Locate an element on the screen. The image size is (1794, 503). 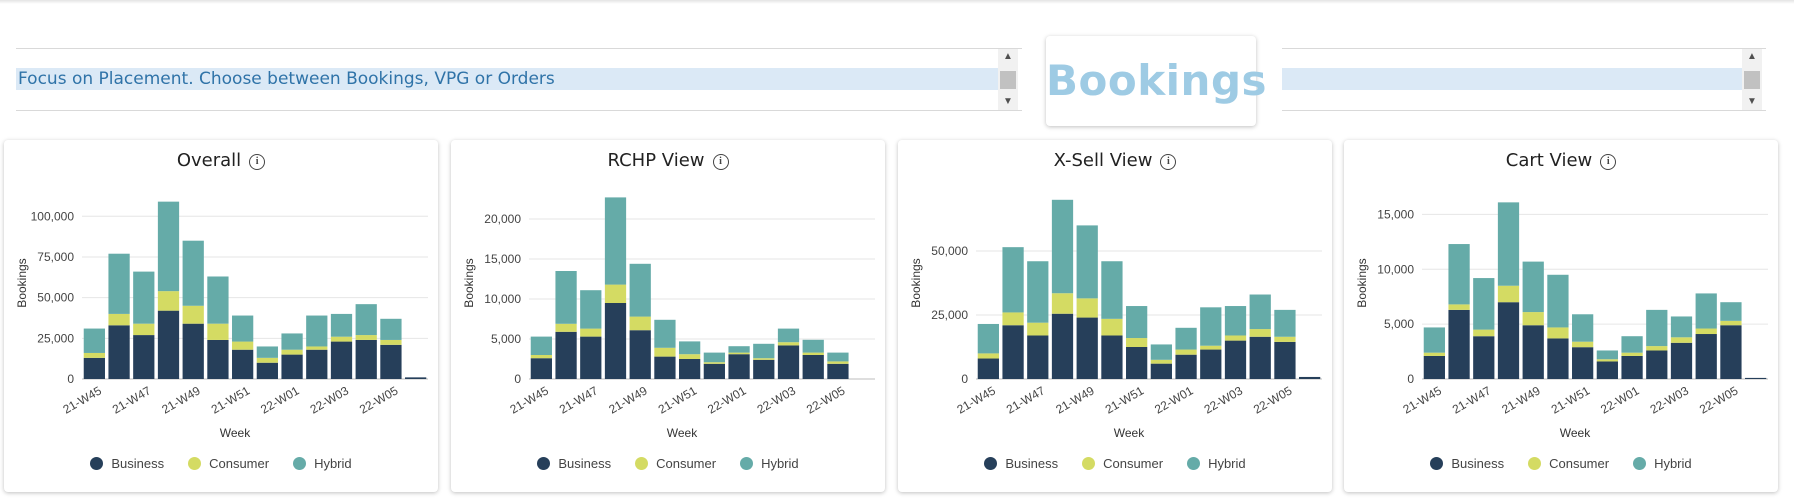
metric-title: Bookings is located at coordinates (1157, 80).